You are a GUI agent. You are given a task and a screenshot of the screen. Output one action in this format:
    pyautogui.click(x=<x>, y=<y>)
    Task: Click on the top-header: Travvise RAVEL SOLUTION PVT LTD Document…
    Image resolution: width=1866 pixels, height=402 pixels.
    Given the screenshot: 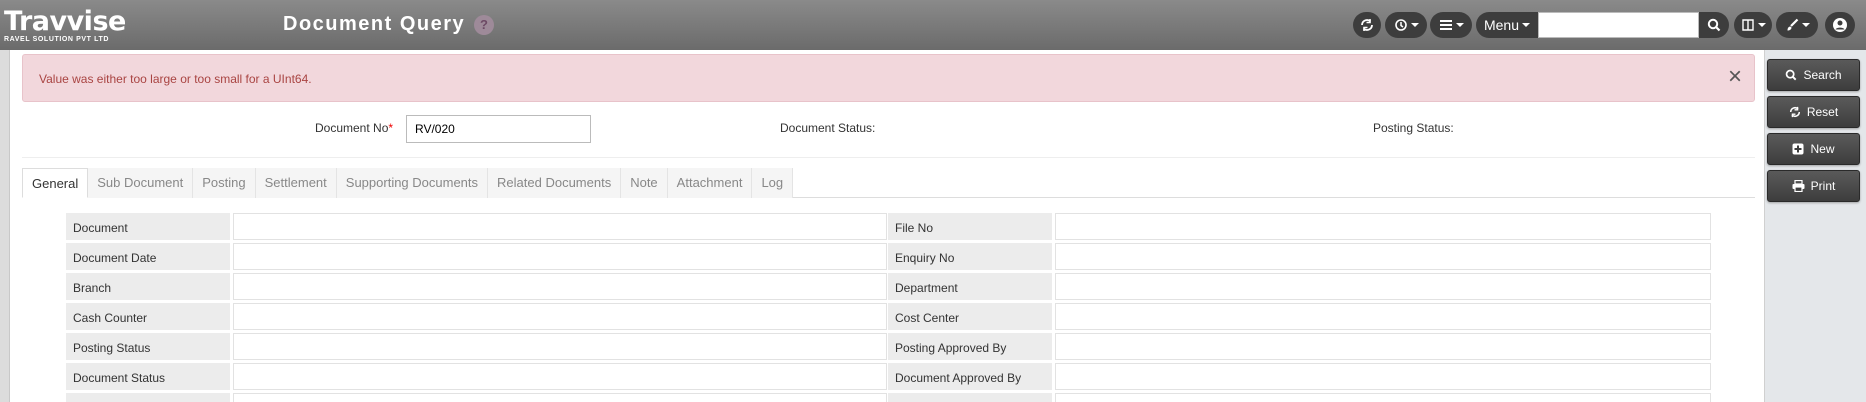 What is the action you would take?
    pyautogui.click(x=933, y=25)
    